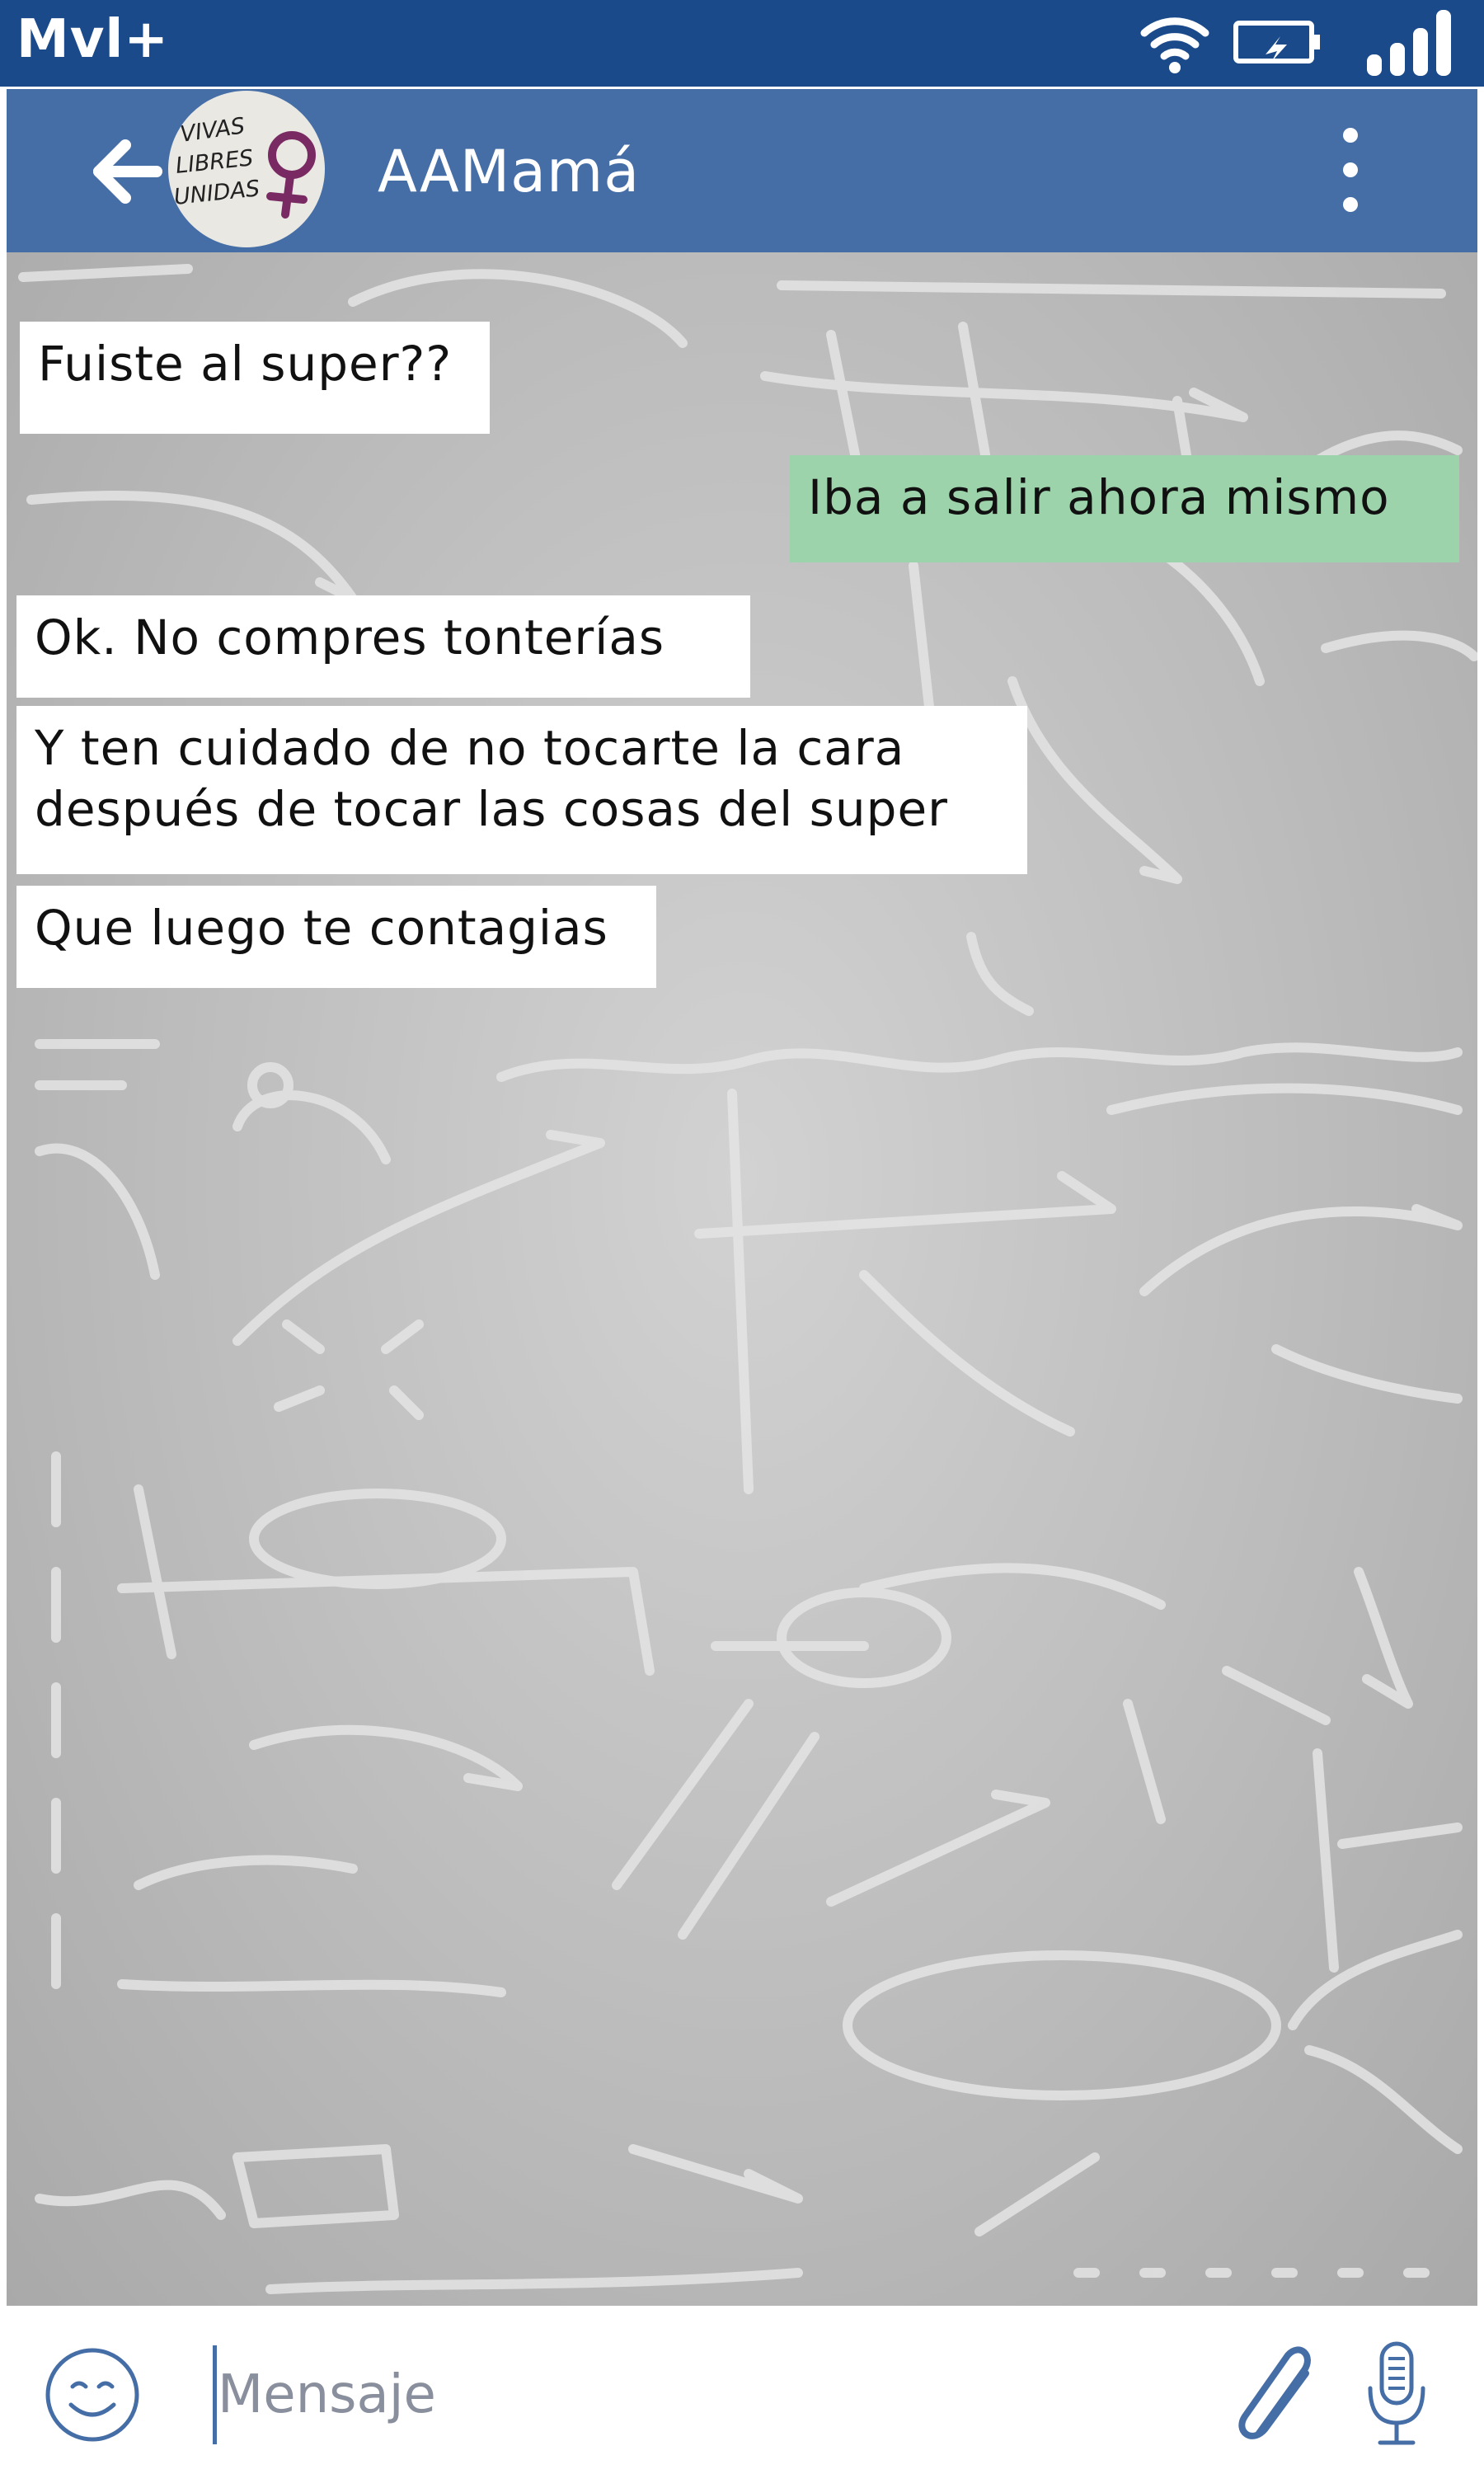 The image size is (1484, 2474). What do you see at coordinates (742, 170) in the screenshot?
I see `chat-header: VIVAS LIBRES UNIDAS AAMamá` at bounding box center [742, 170].